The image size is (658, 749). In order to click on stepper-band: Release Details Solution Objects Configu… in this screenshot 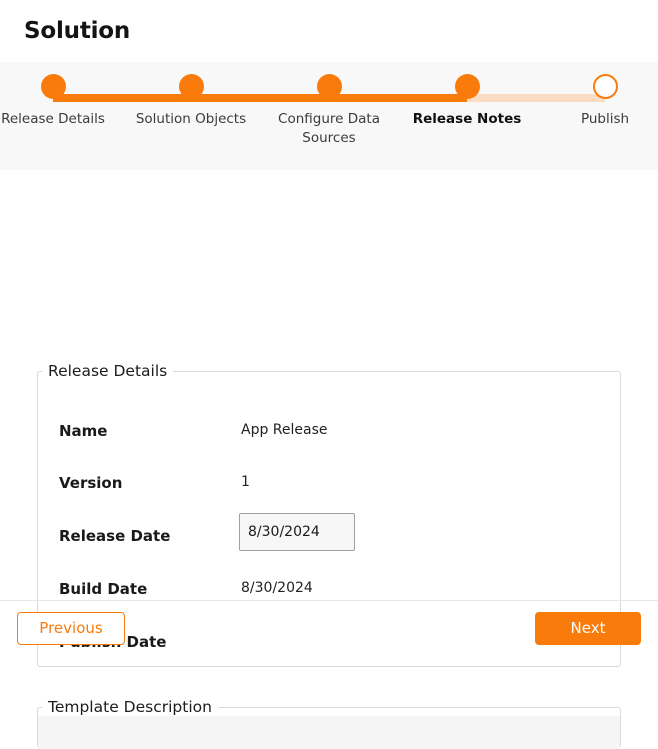, I will do `click(329, 116)`.